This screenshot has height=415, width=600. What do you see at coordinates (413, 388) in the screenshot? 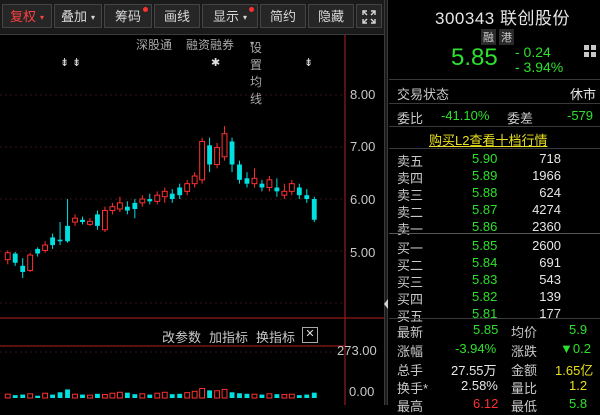
I see `stat-label: 换手*` at bounding box center [413, 388].